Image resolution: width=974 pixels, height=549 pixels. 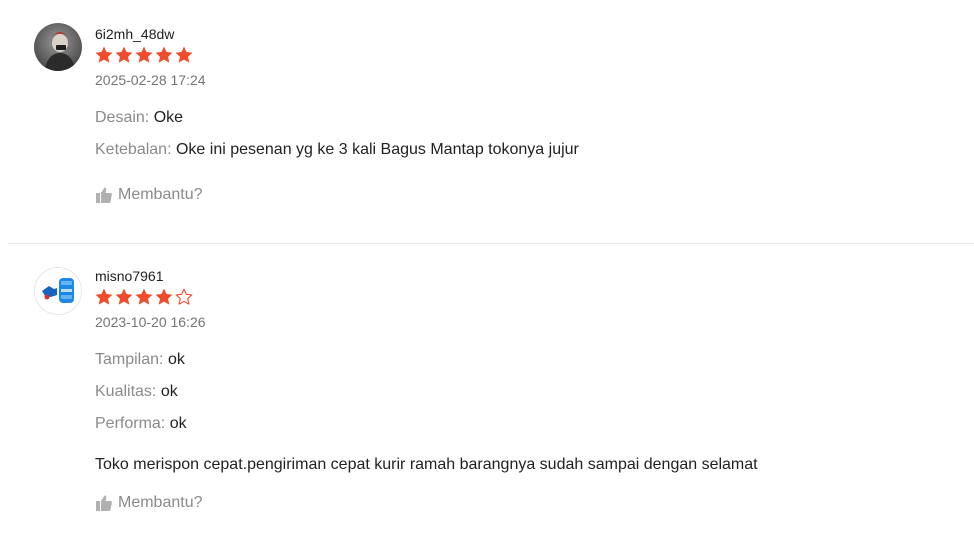 What do you see at coordinates (168, 117) in the screenshot?
I see `attribute-value: Oke` at bounding box center [168, 117].